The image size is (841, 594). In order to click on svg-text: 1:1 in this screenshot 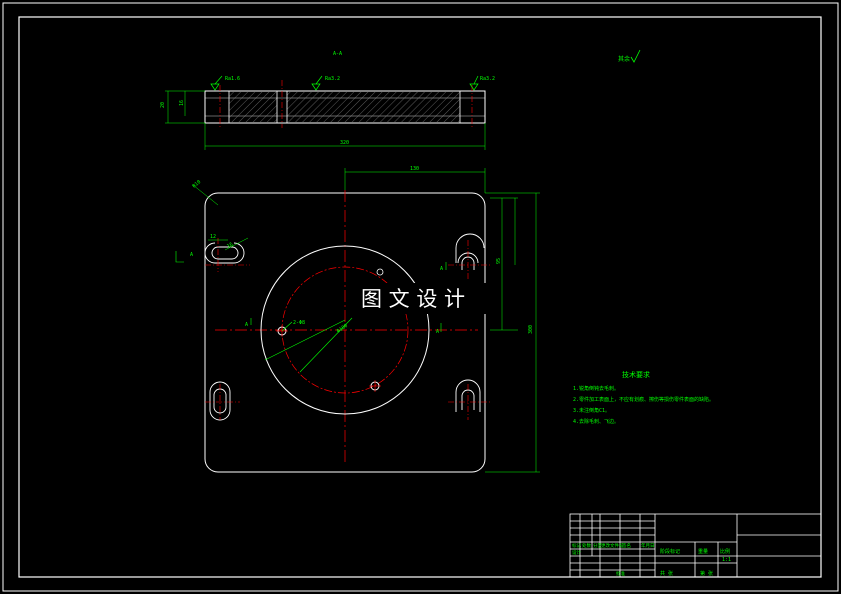, I will do `click(726, 560)`.